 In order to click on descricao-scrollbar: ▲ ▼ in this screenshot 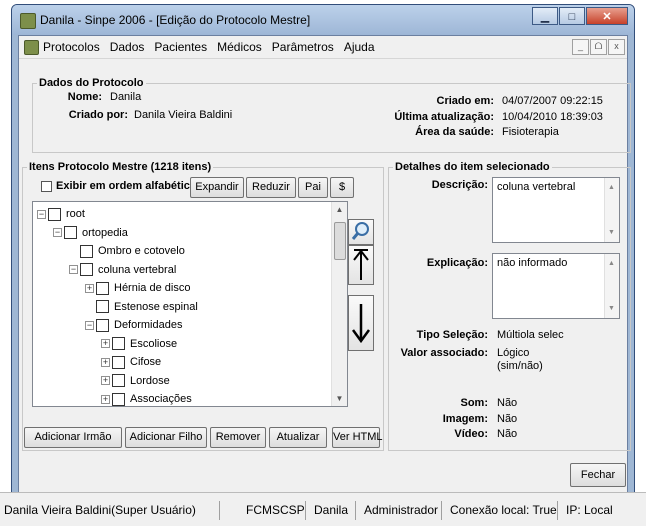, I will do `click(611, 210)`.